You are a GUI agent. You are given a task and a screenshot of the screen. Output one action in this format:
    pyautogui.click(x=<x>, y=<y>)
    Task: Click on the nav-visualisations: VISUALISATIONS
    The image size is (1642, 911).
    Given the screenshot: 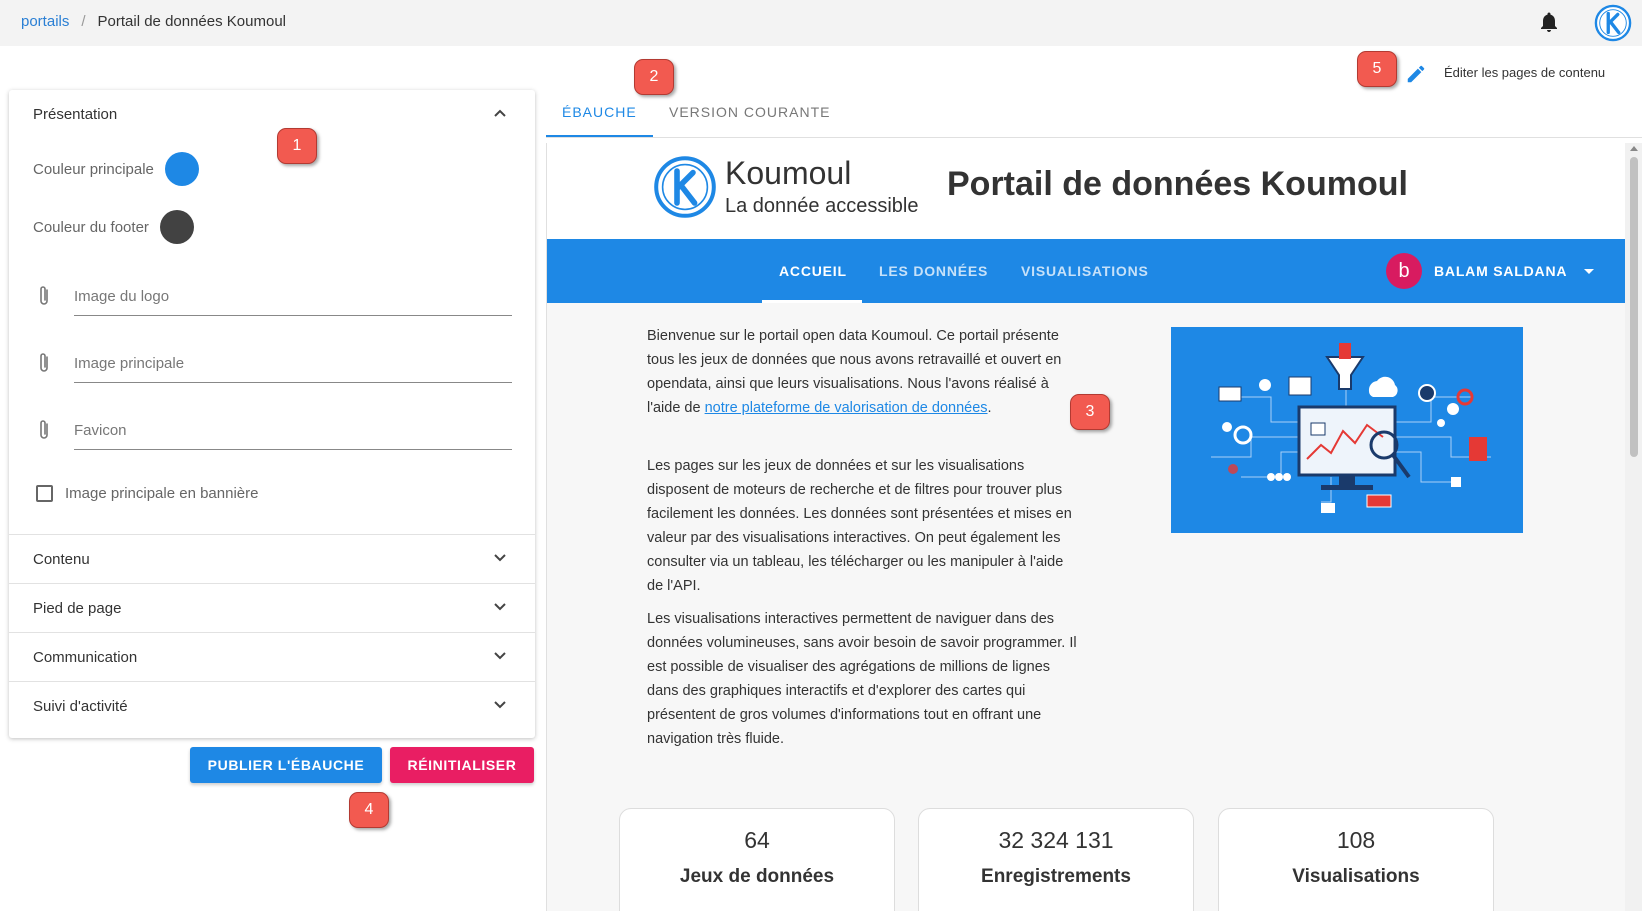 What is the action you would take?
    pyautogui.click(x=1085, y=271)
    